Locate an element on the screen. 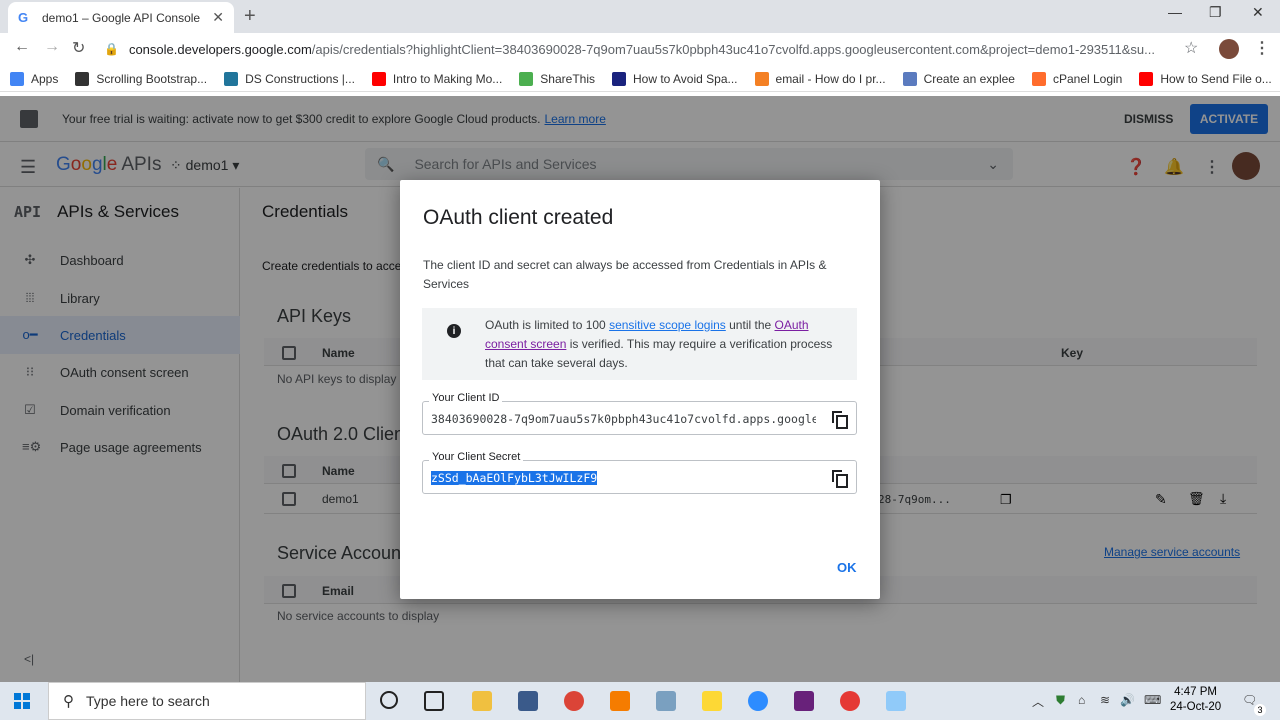  task-view-icon is located at coordinates (434, 701).